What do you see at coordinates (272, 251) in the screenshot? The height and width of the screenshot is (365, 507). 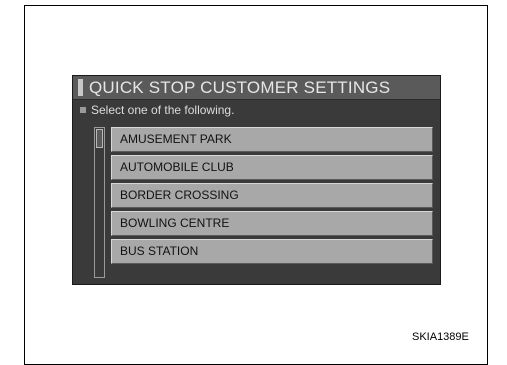 I see `option-bus-station: BUS STATION` at bounding box center [272, 251].